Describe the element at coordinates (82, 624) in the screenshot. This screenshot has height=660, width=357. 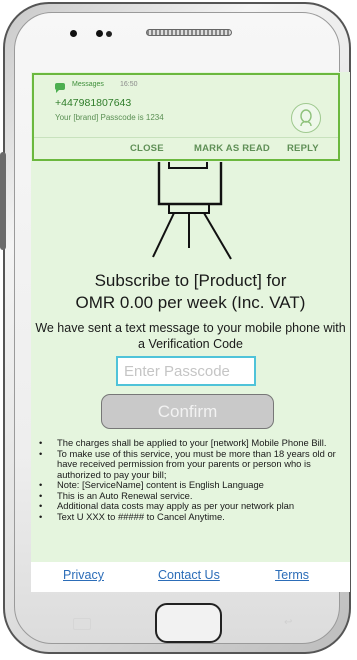
I see `menu-key-icon` at that location.